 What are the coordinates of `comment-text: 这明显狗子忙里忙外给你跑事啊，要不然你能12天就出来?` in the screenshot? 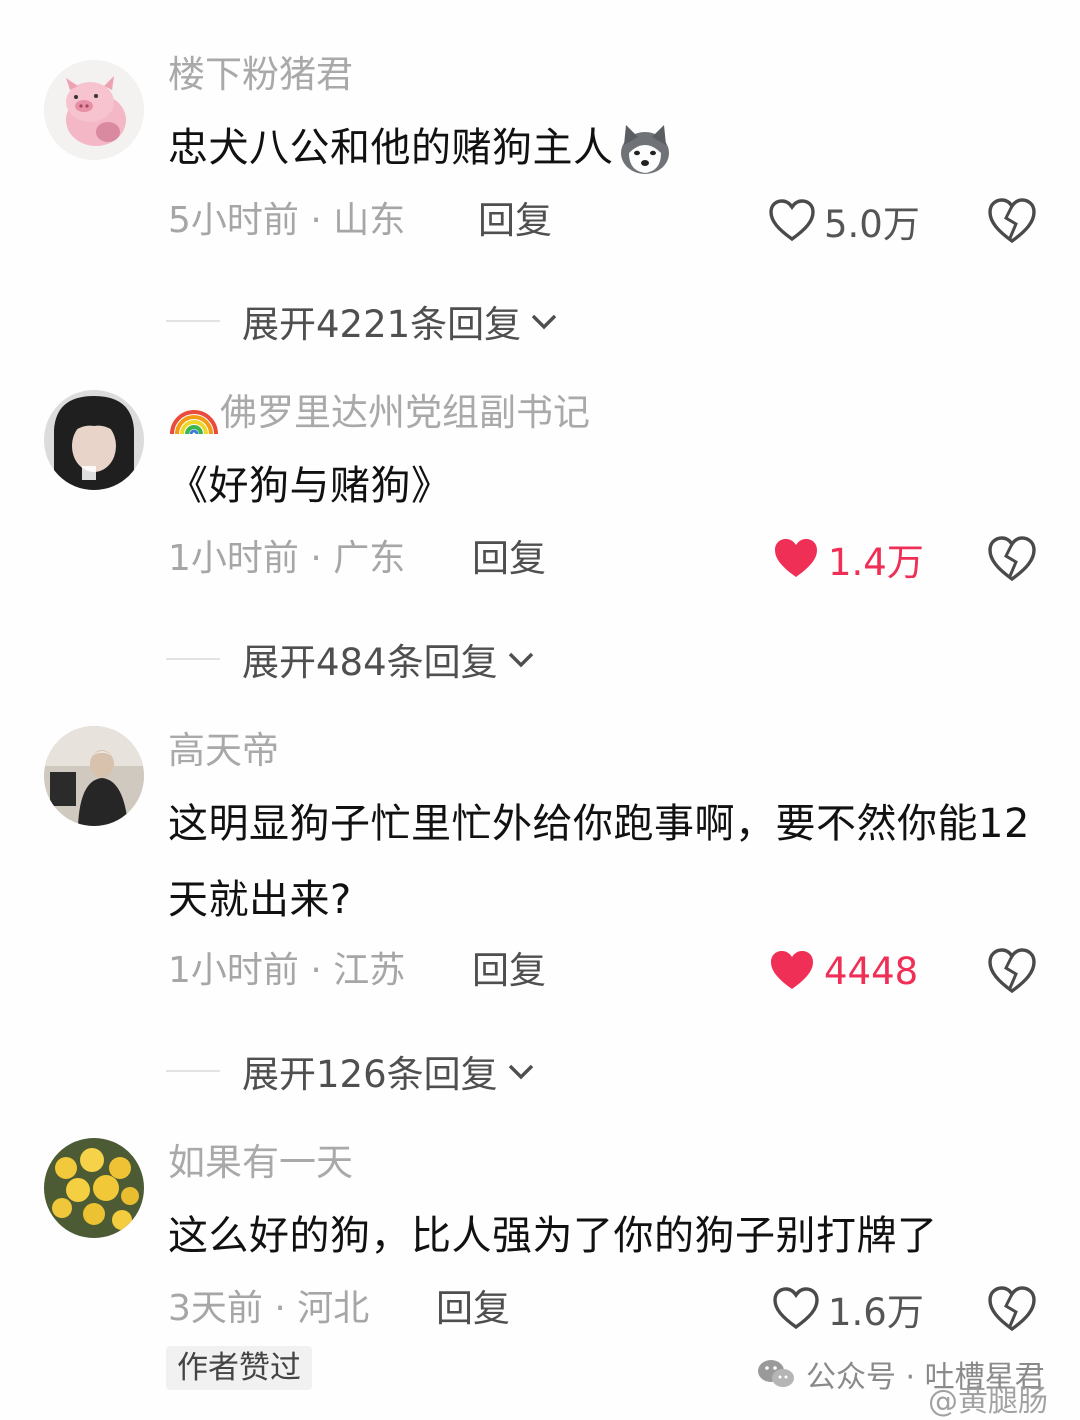 It's located at (599, 862).